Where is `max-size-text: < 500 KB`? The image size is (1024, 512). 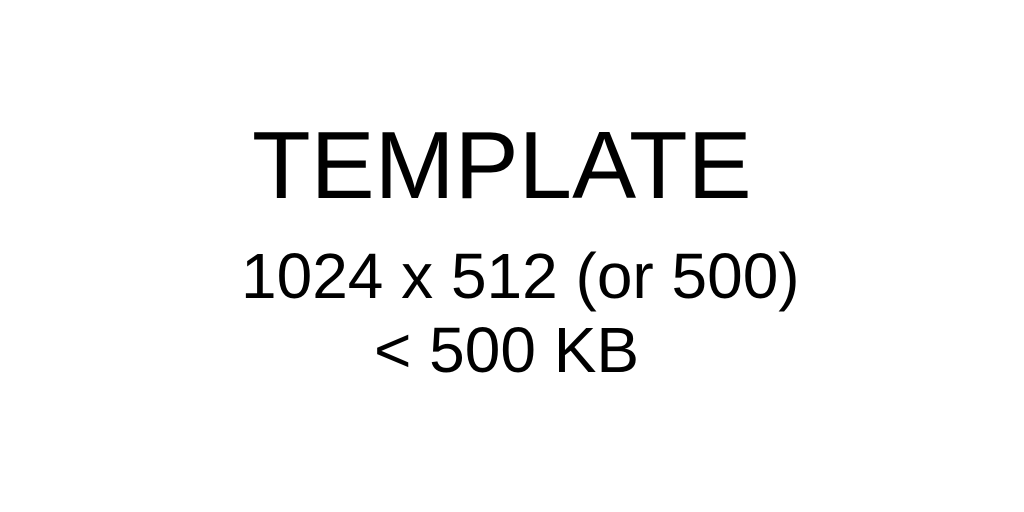
max-size-text: < 500 KB is located at coordinates (507, 350).